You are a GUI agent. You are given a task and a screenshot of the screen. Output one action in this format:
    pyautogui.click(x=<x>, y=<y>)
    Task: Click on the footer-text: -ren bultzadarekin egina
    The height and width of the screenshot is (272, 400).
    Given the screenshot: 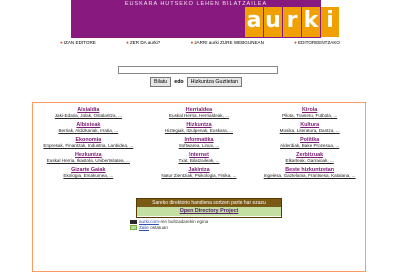 What is the action you would take?
    pyautogui.click(x=183, y=221)
    